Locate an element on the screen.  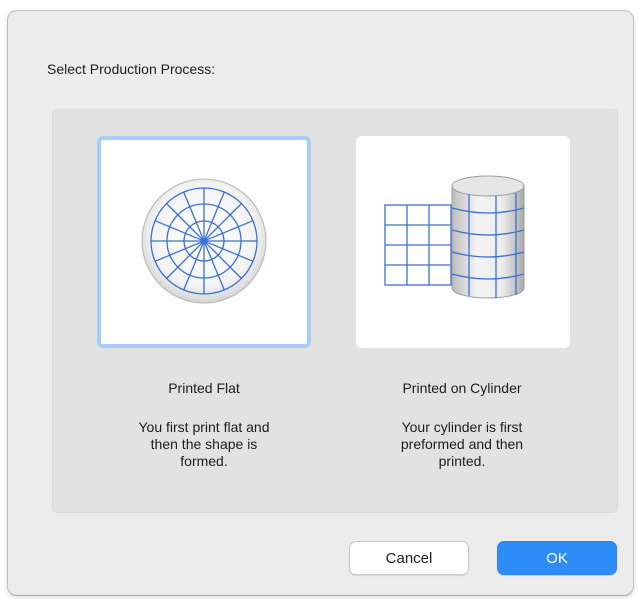
flat-disc-grid-icon is located at coordinates (204, 241).